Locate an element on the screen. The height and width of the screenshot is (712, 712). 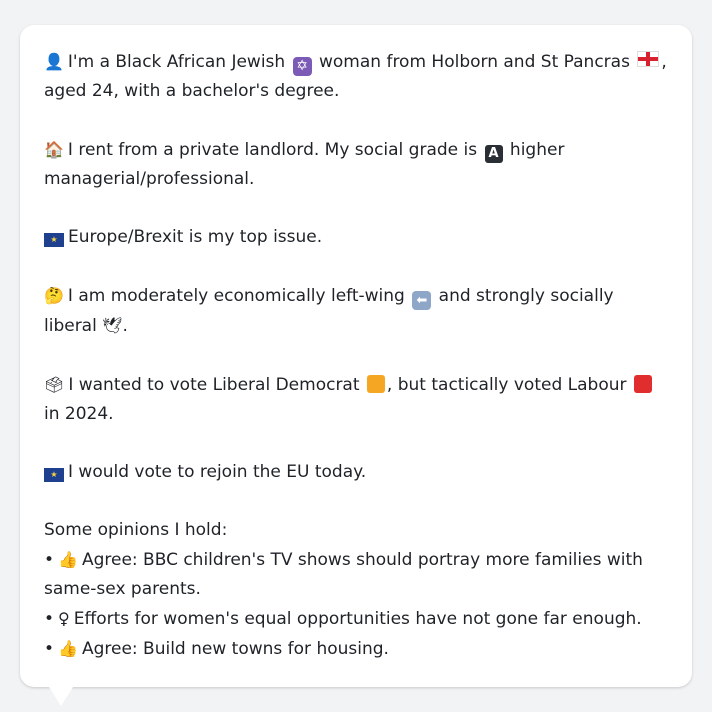
eu-rejoin-paragraph: ★ I would vote to rejoin the EU today. is located at coordinates (356, 472).